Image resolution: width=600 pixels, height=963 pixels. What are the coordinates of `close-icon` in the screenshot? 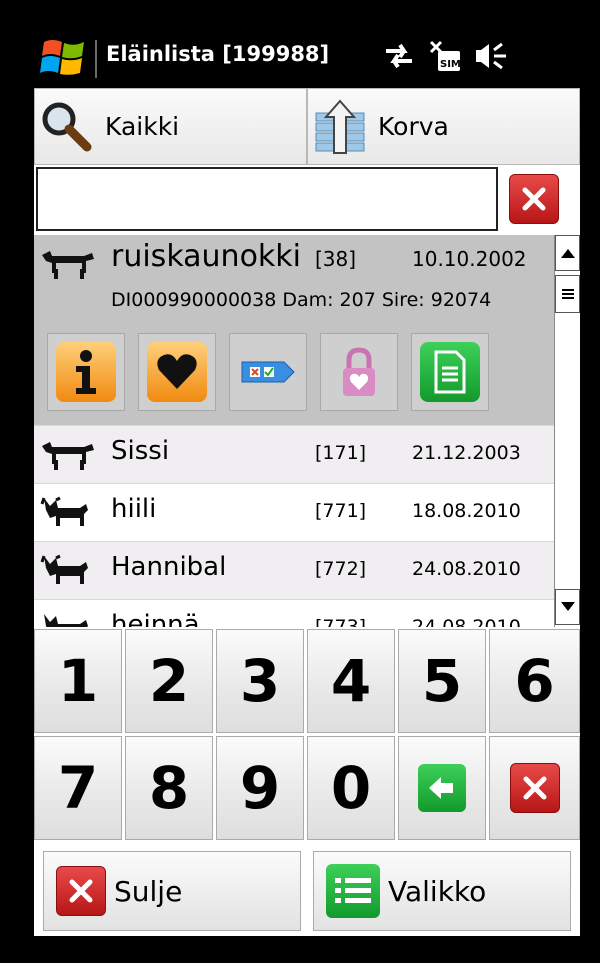 It's located at (81, 891).